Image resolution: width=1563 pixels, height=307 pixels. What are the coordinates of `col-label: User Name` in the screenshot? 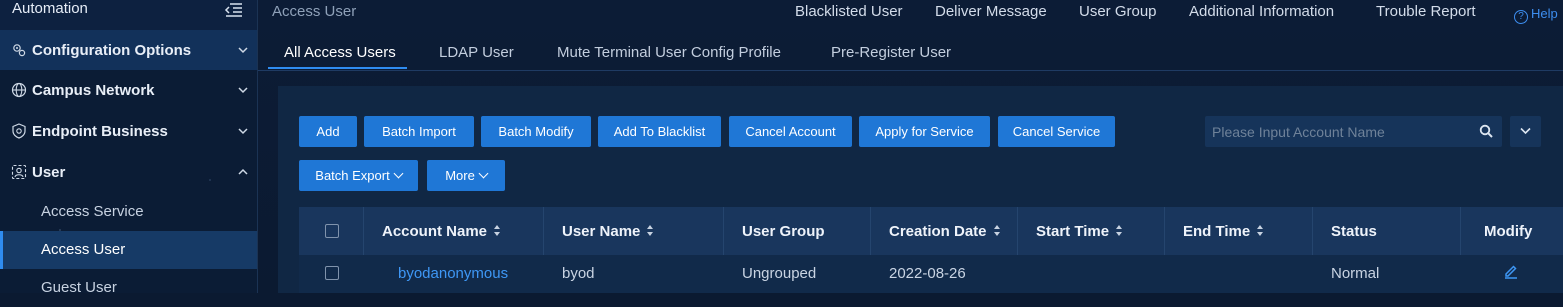 It's located at (601, 231).